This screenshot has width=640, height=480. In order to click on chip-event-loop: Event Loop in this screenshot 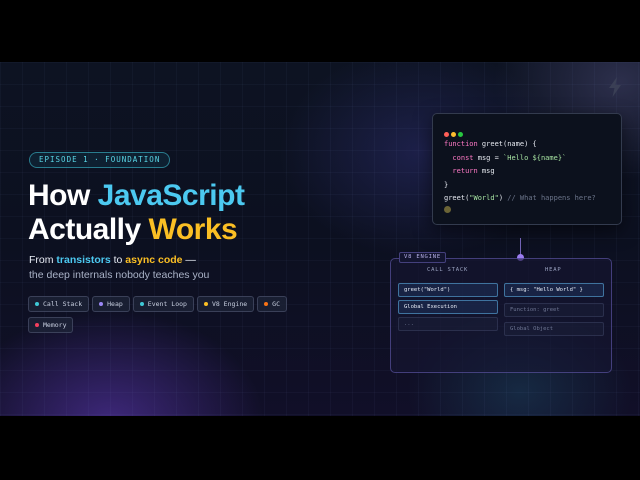, I will do `click(163, 304)`.